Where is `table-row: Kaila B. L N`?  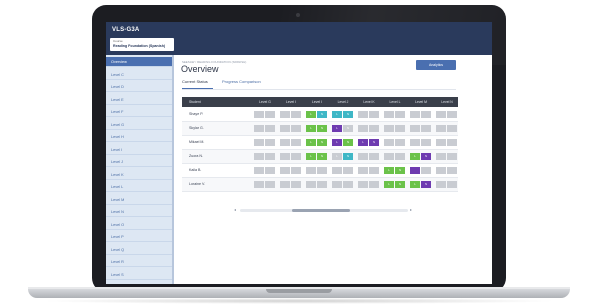 table-row: Kaila B. L N is located at coordinates (320, 171).